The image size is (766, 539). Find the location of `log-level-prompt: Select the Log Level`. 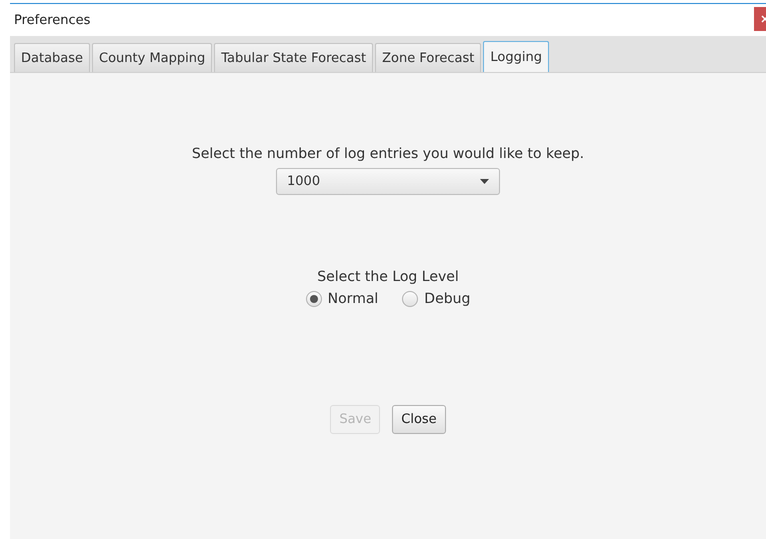

log-level-prompt: Select the Log Level is located at coordinates (388, 277).